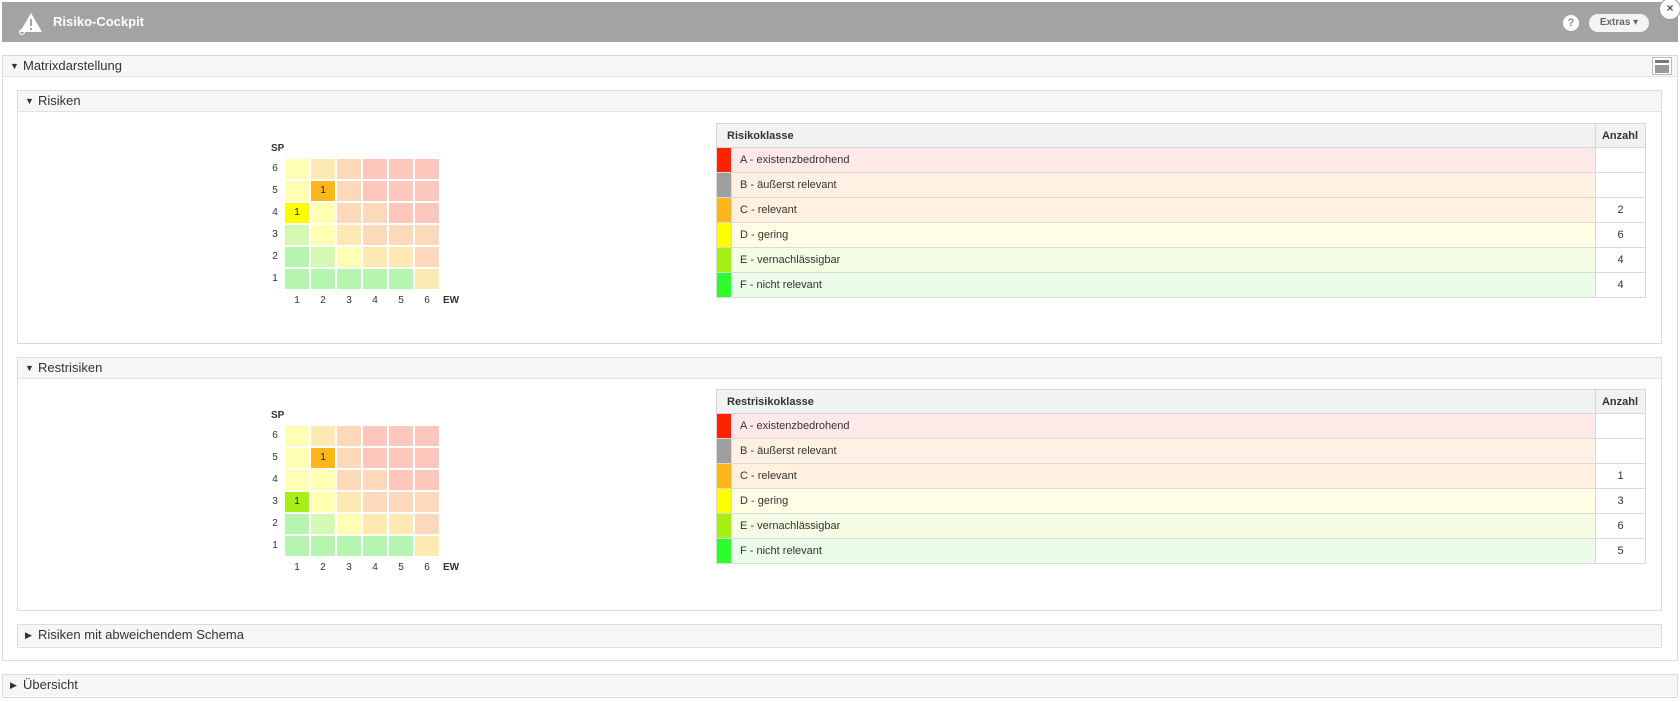  What do you see at coordinates (1181, 501) in the screenshot?
I see `class-row: D - gering 3` at bounding box center [1181, 501].